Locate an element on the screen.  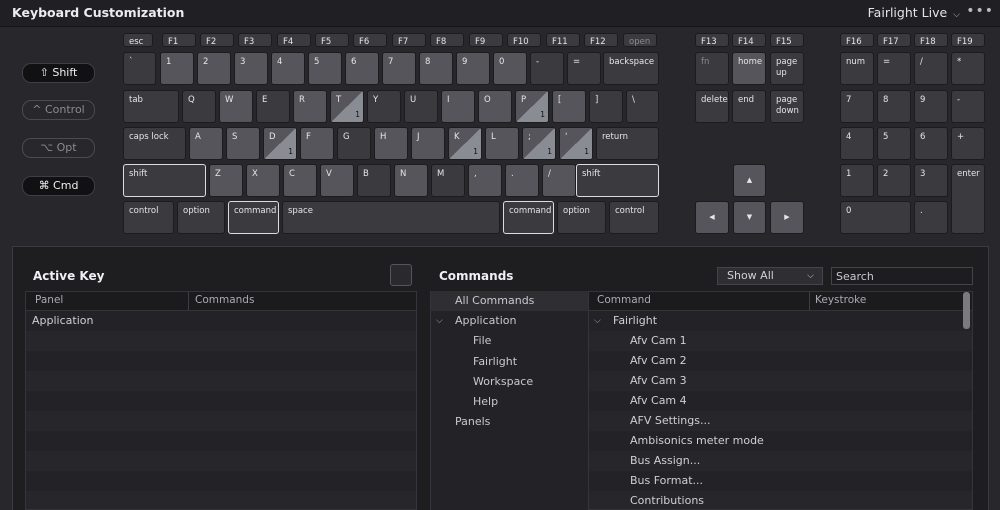
tree-item: Help is located at coordinates (510, 402).